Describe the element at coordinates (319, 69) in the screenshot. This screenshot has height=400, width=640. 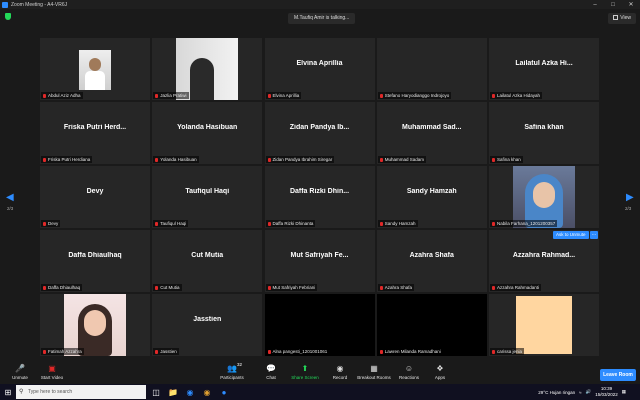
I see `participant-tile: Elvina Aprillia Elvina Aprillia` at that location.